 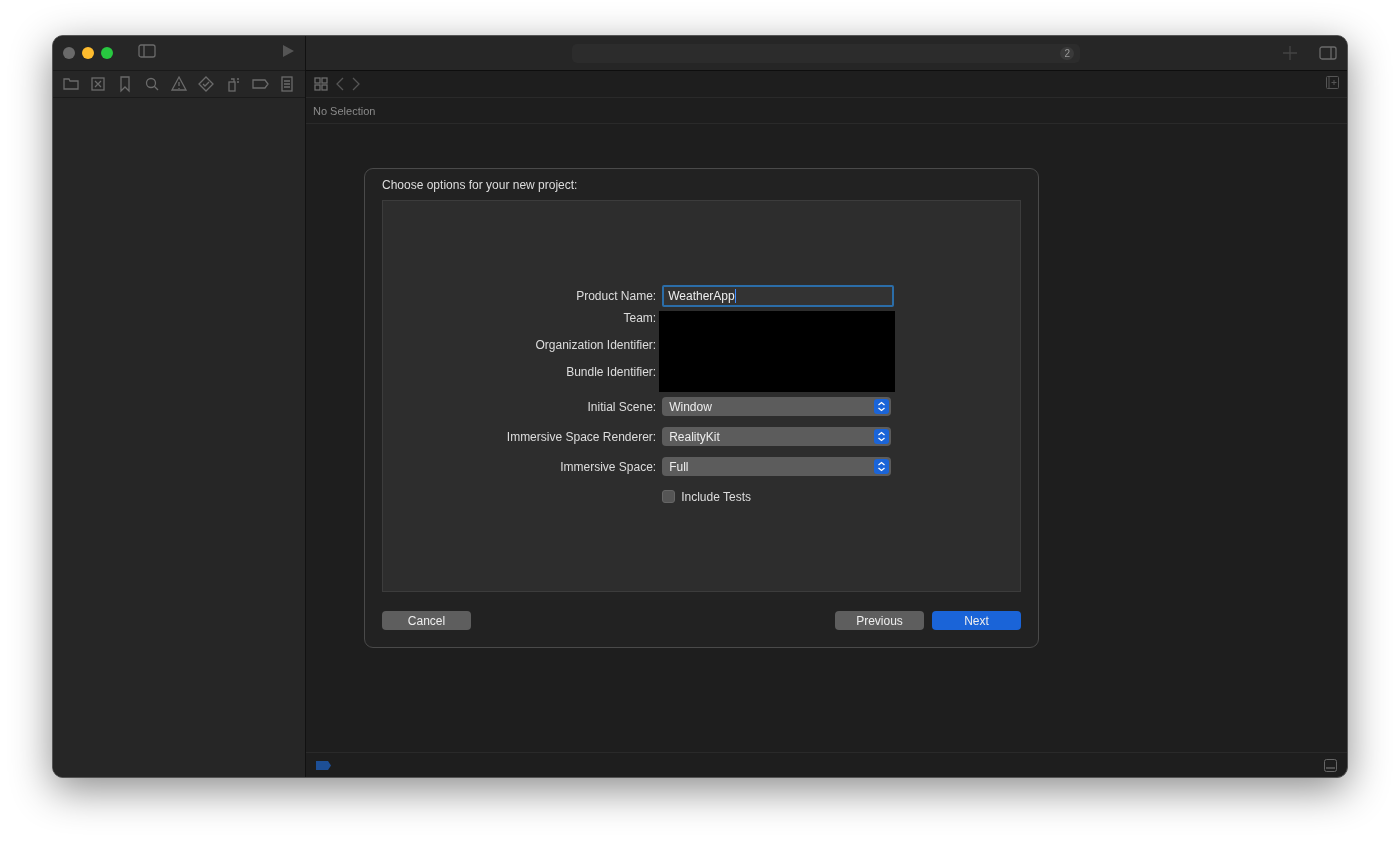 What do you see at coordinates (321, 84) in the screenshot?
I see `grid-icon` at bounding box center [321, 84].